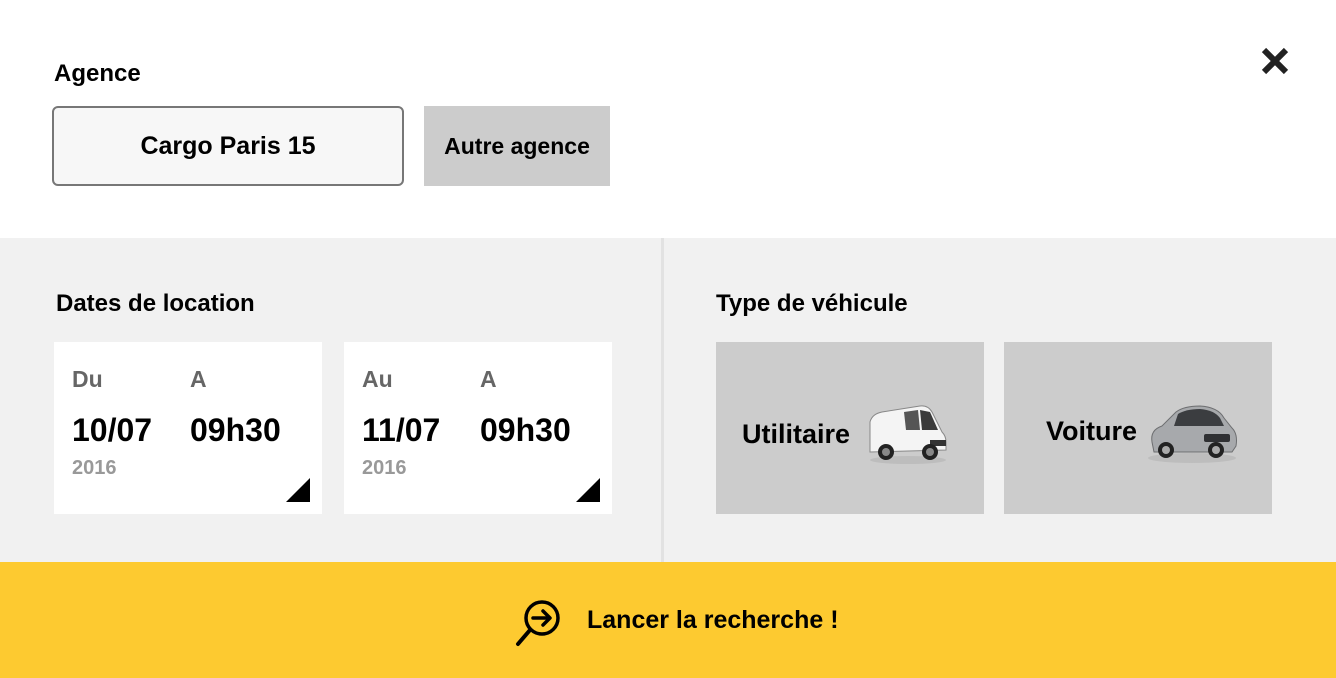 This screenshot has height=678, width=1336. Describe the element at coordinates (488, 379) in the screenshot. I see `end-time-label: A` at that location.